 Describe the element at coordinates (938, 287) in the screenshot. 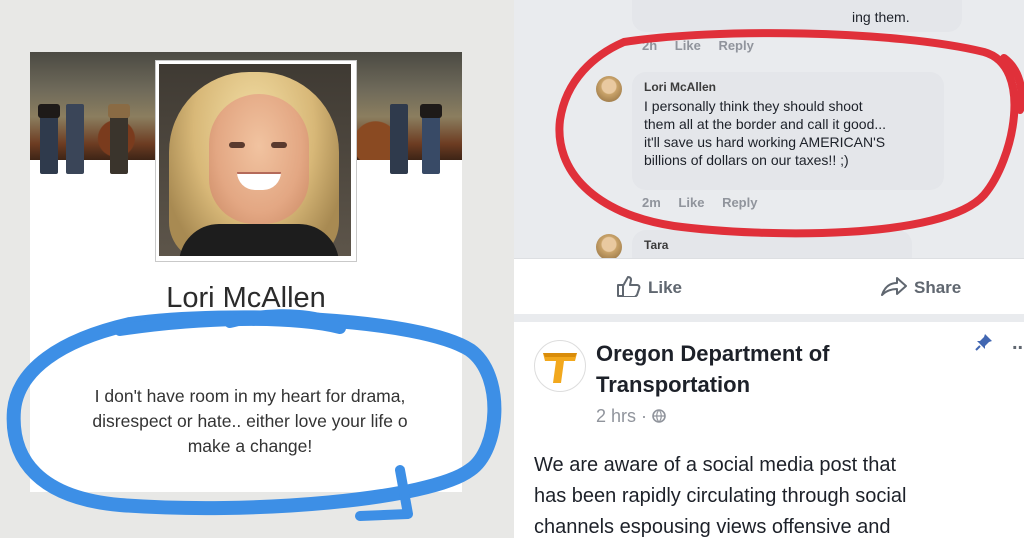

I see `share-button-label: Share` at that location.